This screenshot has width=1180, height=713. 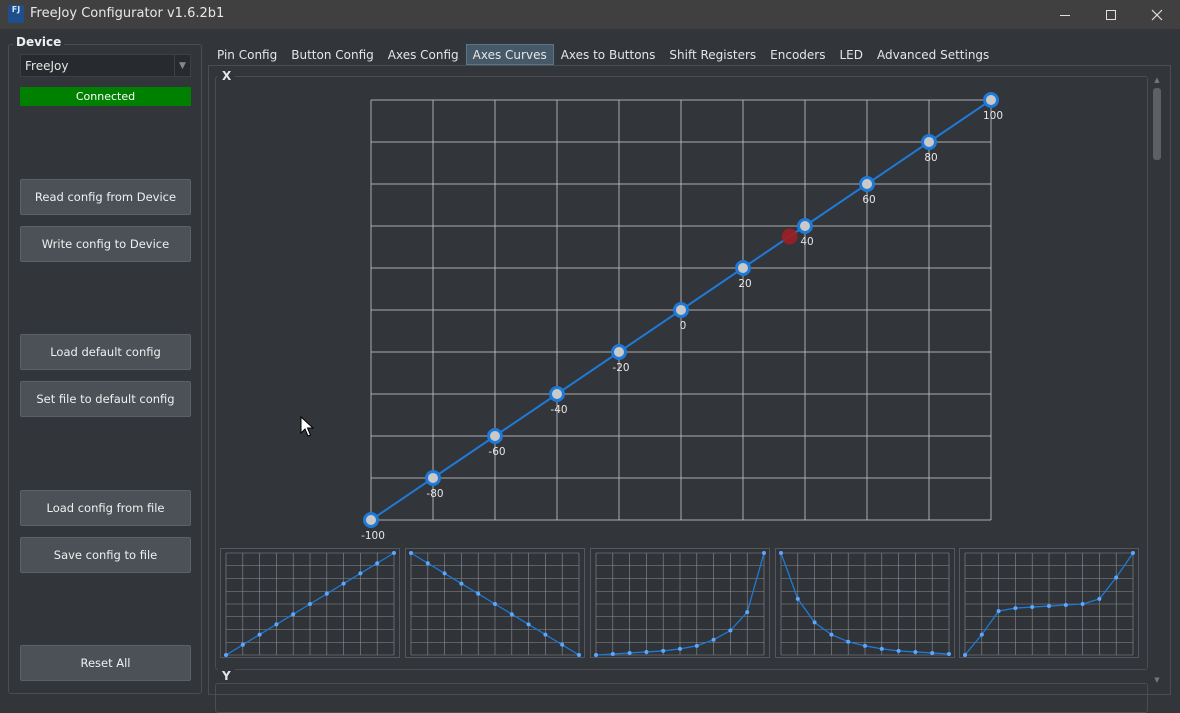 I want to click on curve-point-label: 80, so click(x=930, y=158).